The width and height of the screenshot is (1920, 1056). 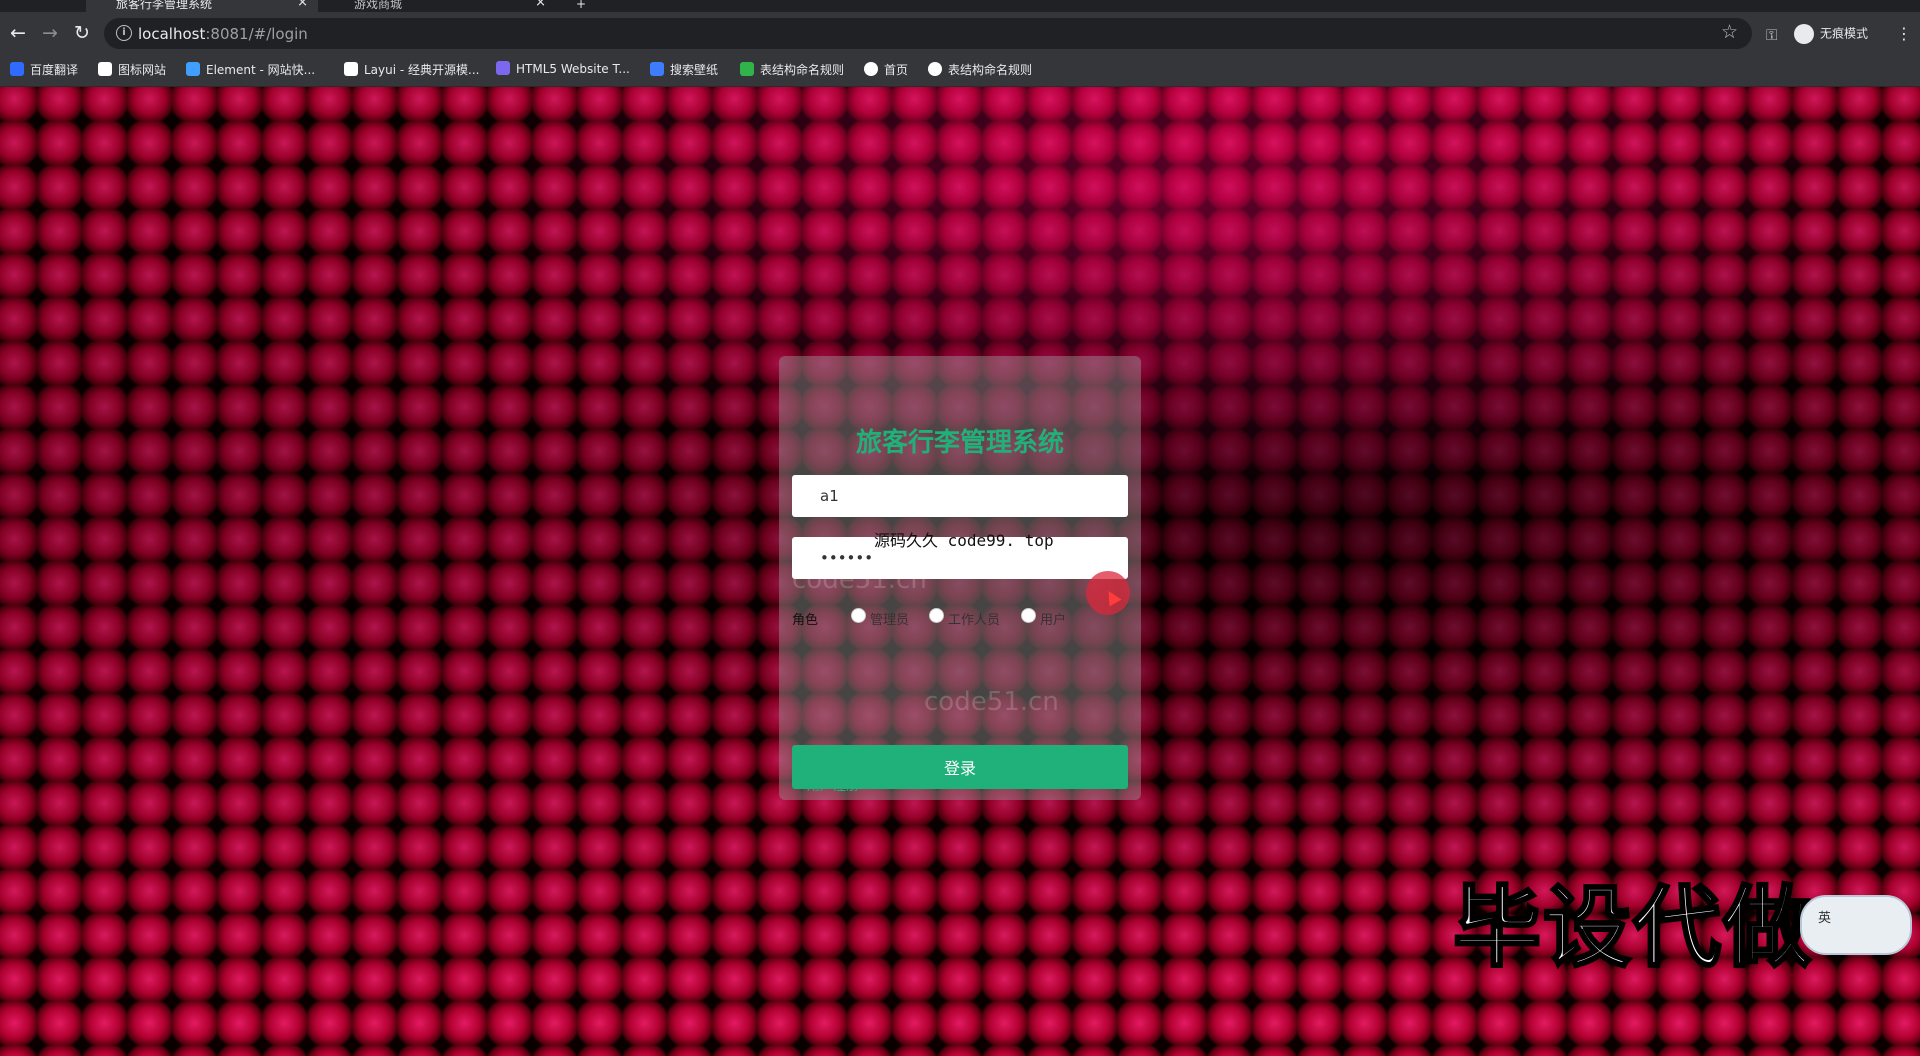 What do you see at coordinates (50, 33) in the screenshot?
I see `forward-icon: →` at bounding box center [50, 33].